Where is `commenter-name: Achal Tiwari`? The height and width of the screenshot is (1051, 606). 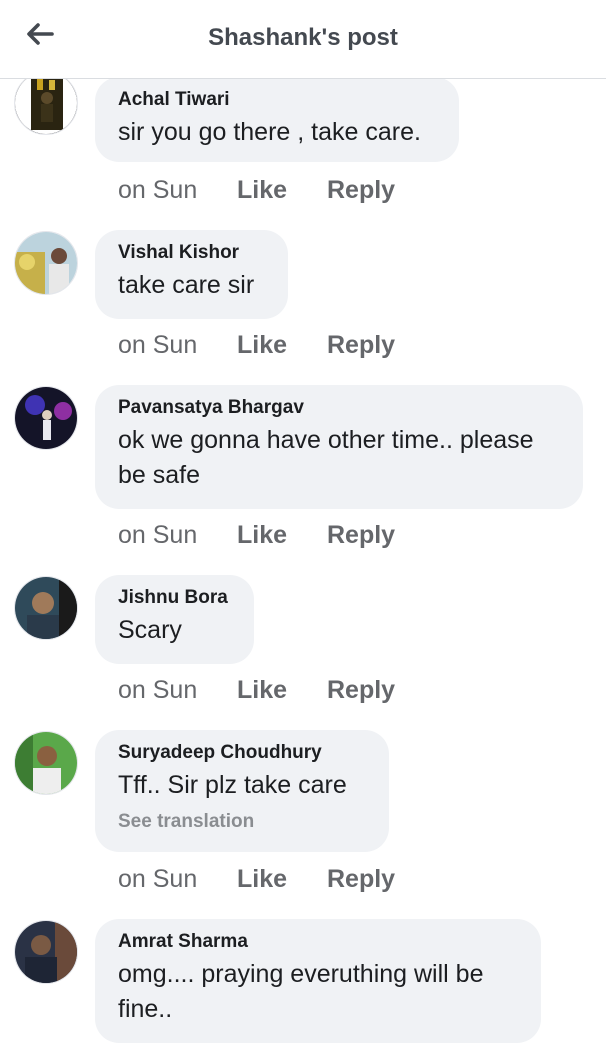
commenter-name: Achal Tiwari is located at coordinates (276, 100).